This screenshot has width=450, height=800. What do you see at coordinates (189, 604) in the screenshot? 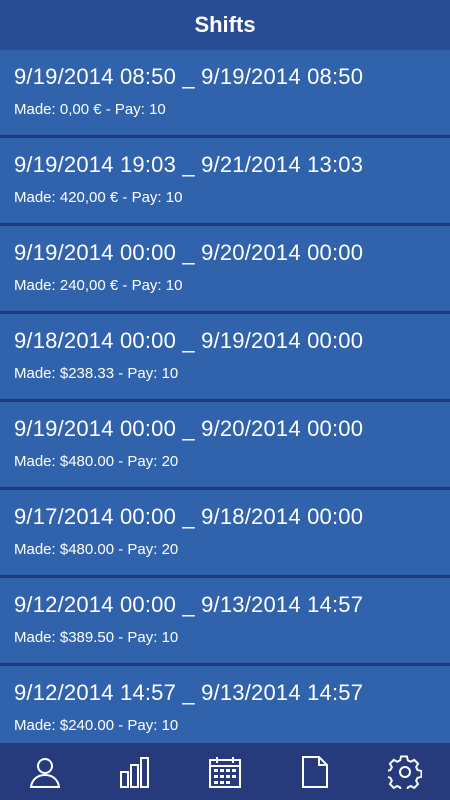
I see `shift-range: 9/12/2014 00:00 _ 9/13/2014 14:57` at bounding box center [189, 604].